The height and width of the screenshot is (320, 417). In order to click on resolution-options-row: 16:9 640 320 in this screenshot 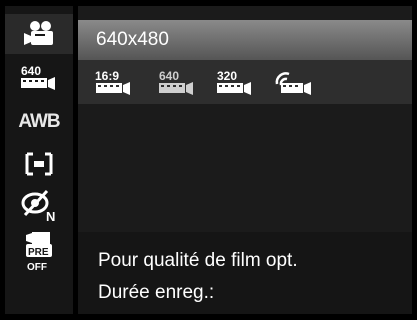, I will do `click(245, 82)`.